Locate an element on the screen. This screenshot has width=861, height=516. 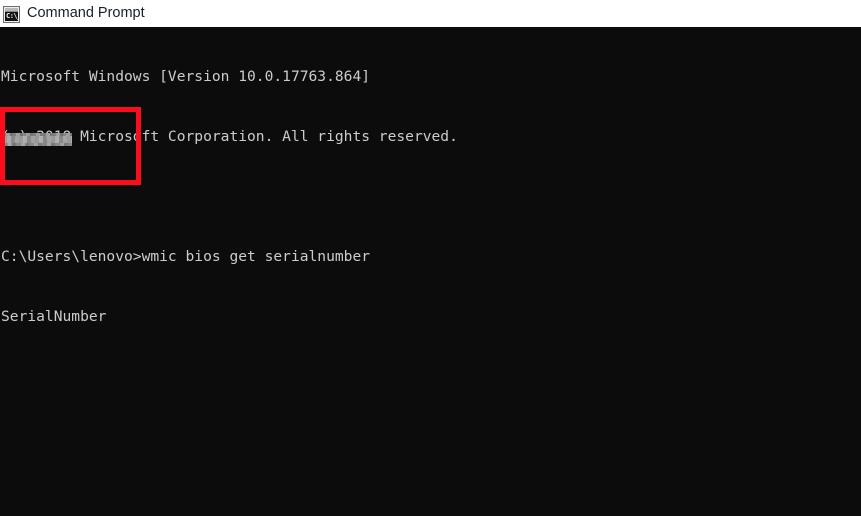
command-prompt-icon: C:\_ is located at coordinates (11, 14).